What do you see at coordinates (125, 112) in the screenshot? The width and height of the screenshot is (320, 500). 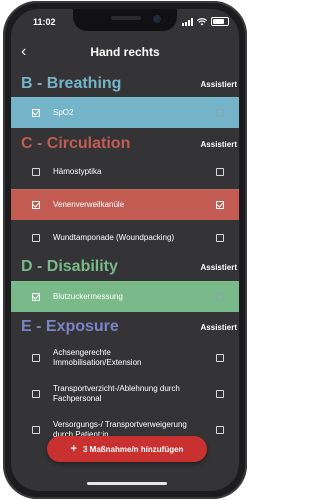 I see `list-item: SpO2` at bounding box center [125, 112].